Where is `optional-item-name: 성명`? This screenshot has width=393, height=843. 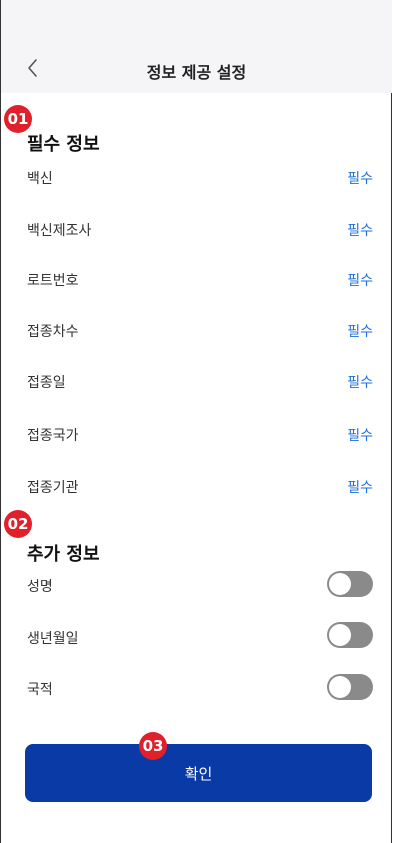 optional-item-name: 성명 is located at coordinates (200, 586).